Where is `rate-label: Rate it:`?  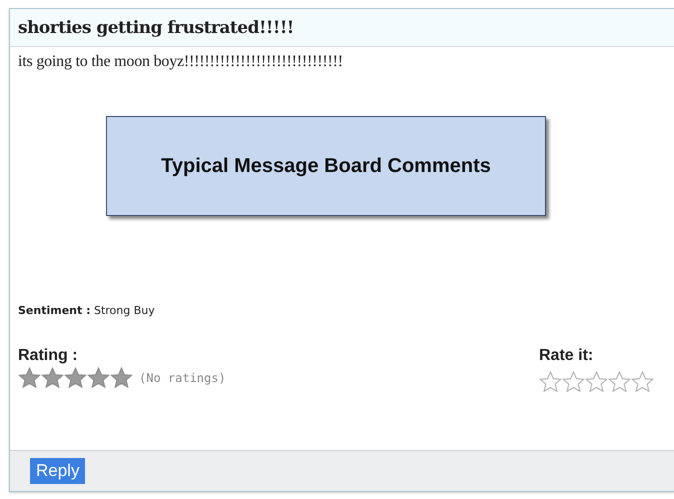
rate-label: Rate it: is located at coordinates (566, 356).